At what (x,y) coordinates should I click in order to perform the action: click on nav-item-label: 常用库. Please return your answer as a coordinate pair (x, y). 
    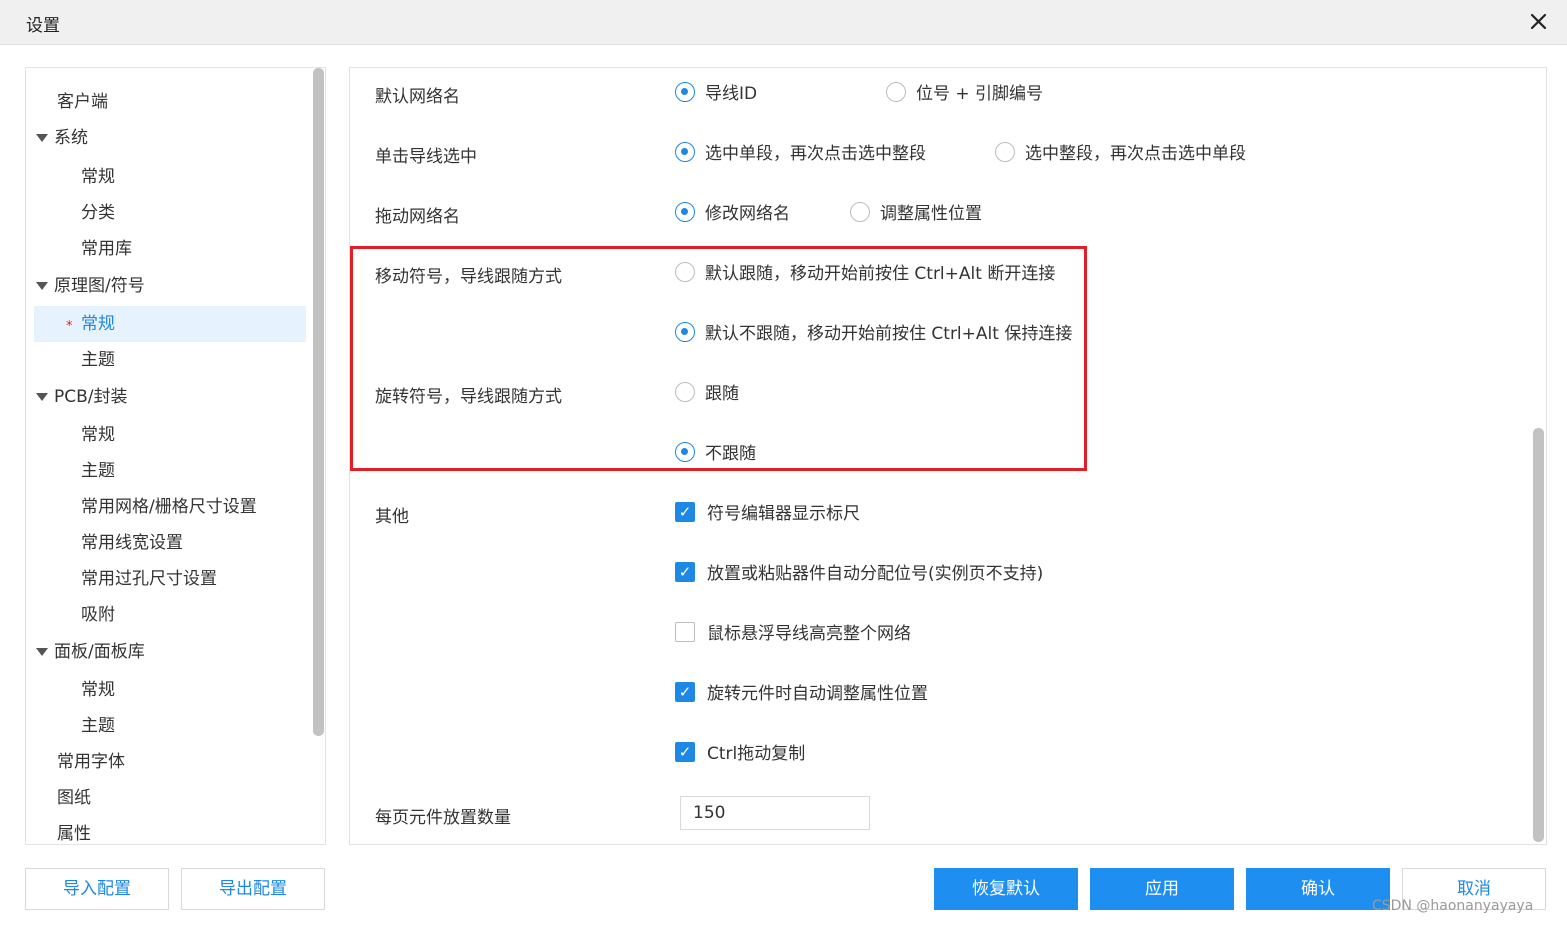
    Looking at the image, I should click on (106, 249).